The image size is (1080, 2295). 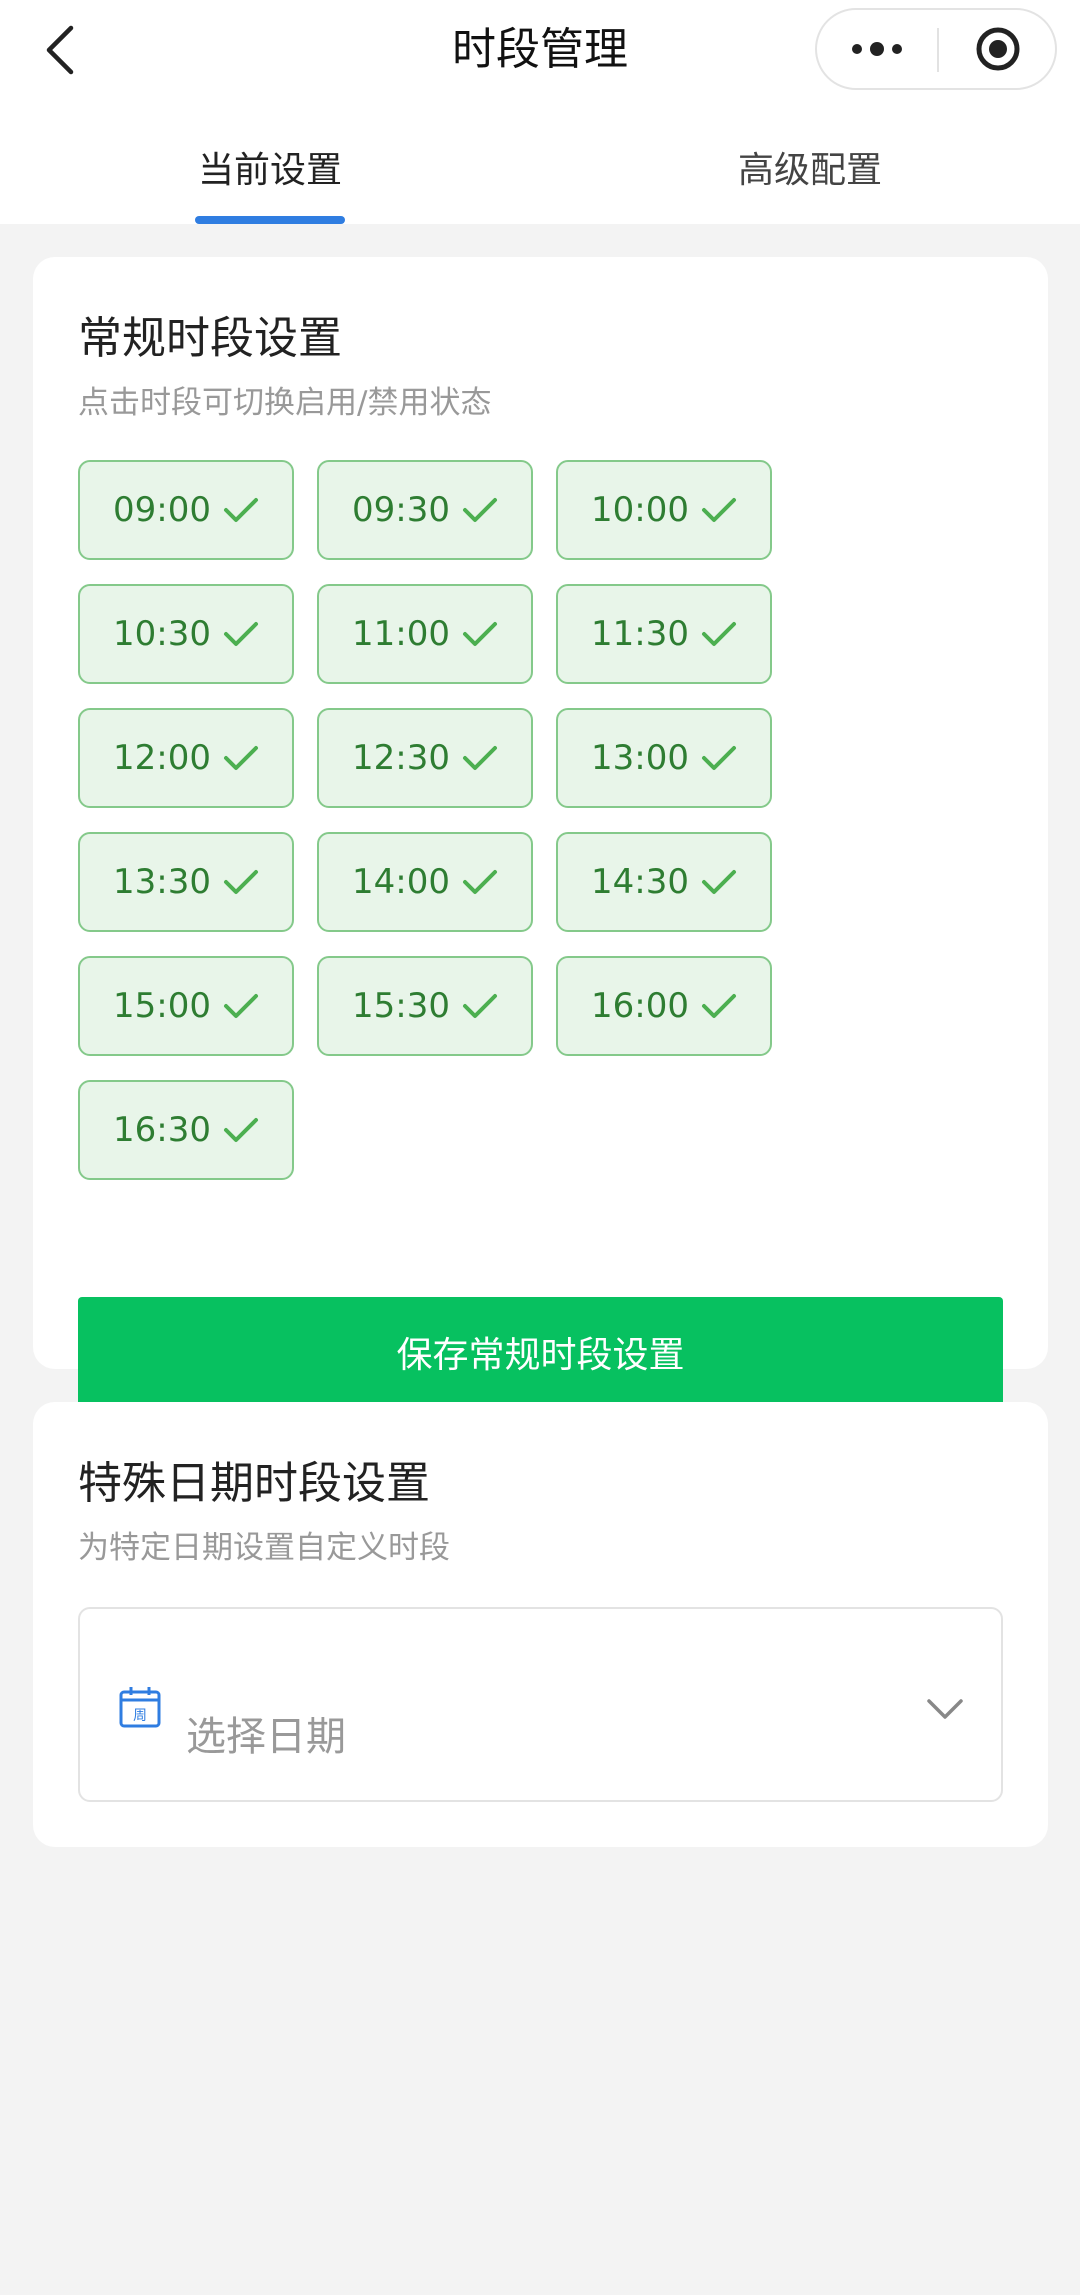 What do you see at coordinates (162, 1006) in the screenshot?
I see `time-slot-label: 15:00` at bounding box center [162, 1006].